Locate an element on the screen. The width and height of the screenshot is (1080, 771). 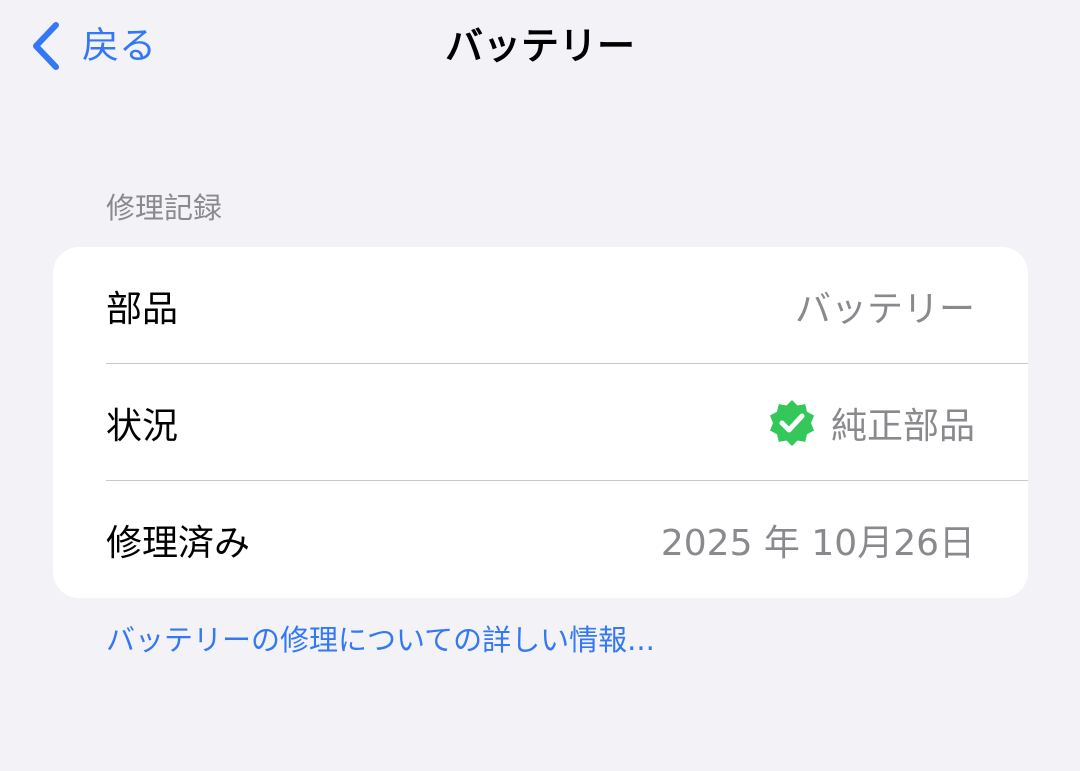
page-title: バッテリー is located at coordinates (539, 46).